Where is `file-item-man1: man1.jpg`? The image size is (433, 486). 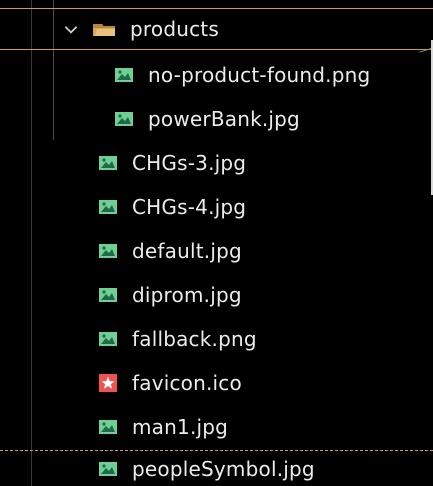
file-item-man1: man1.jpg is located at coordinates (216, 427).